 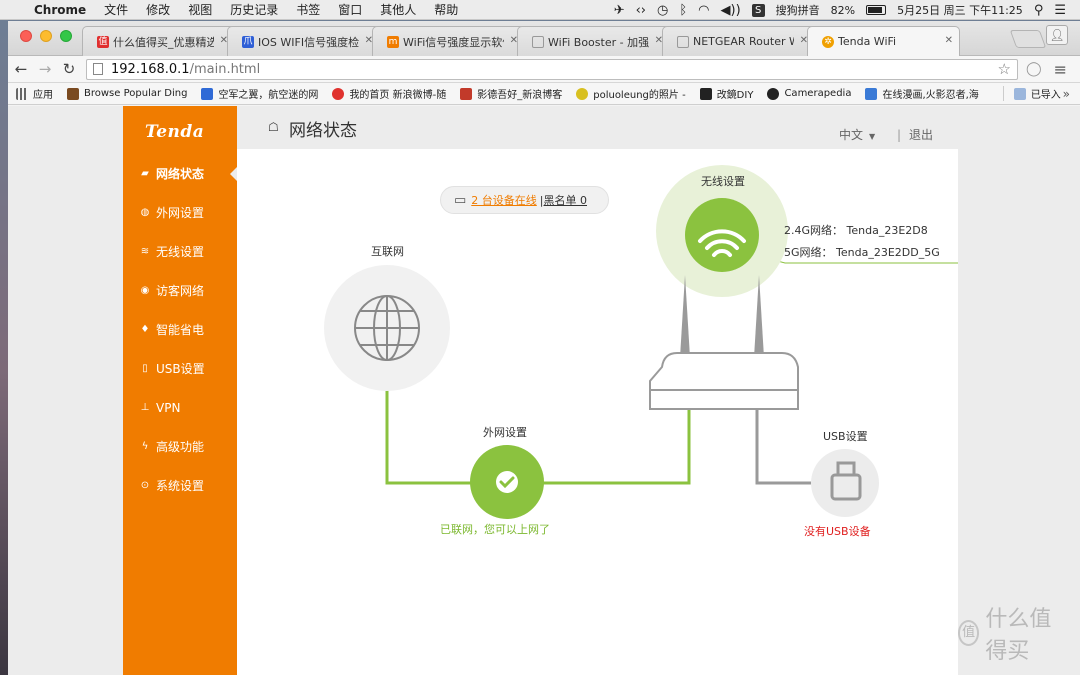 I want to click on weibo-icon, so click(x=338, y=93).